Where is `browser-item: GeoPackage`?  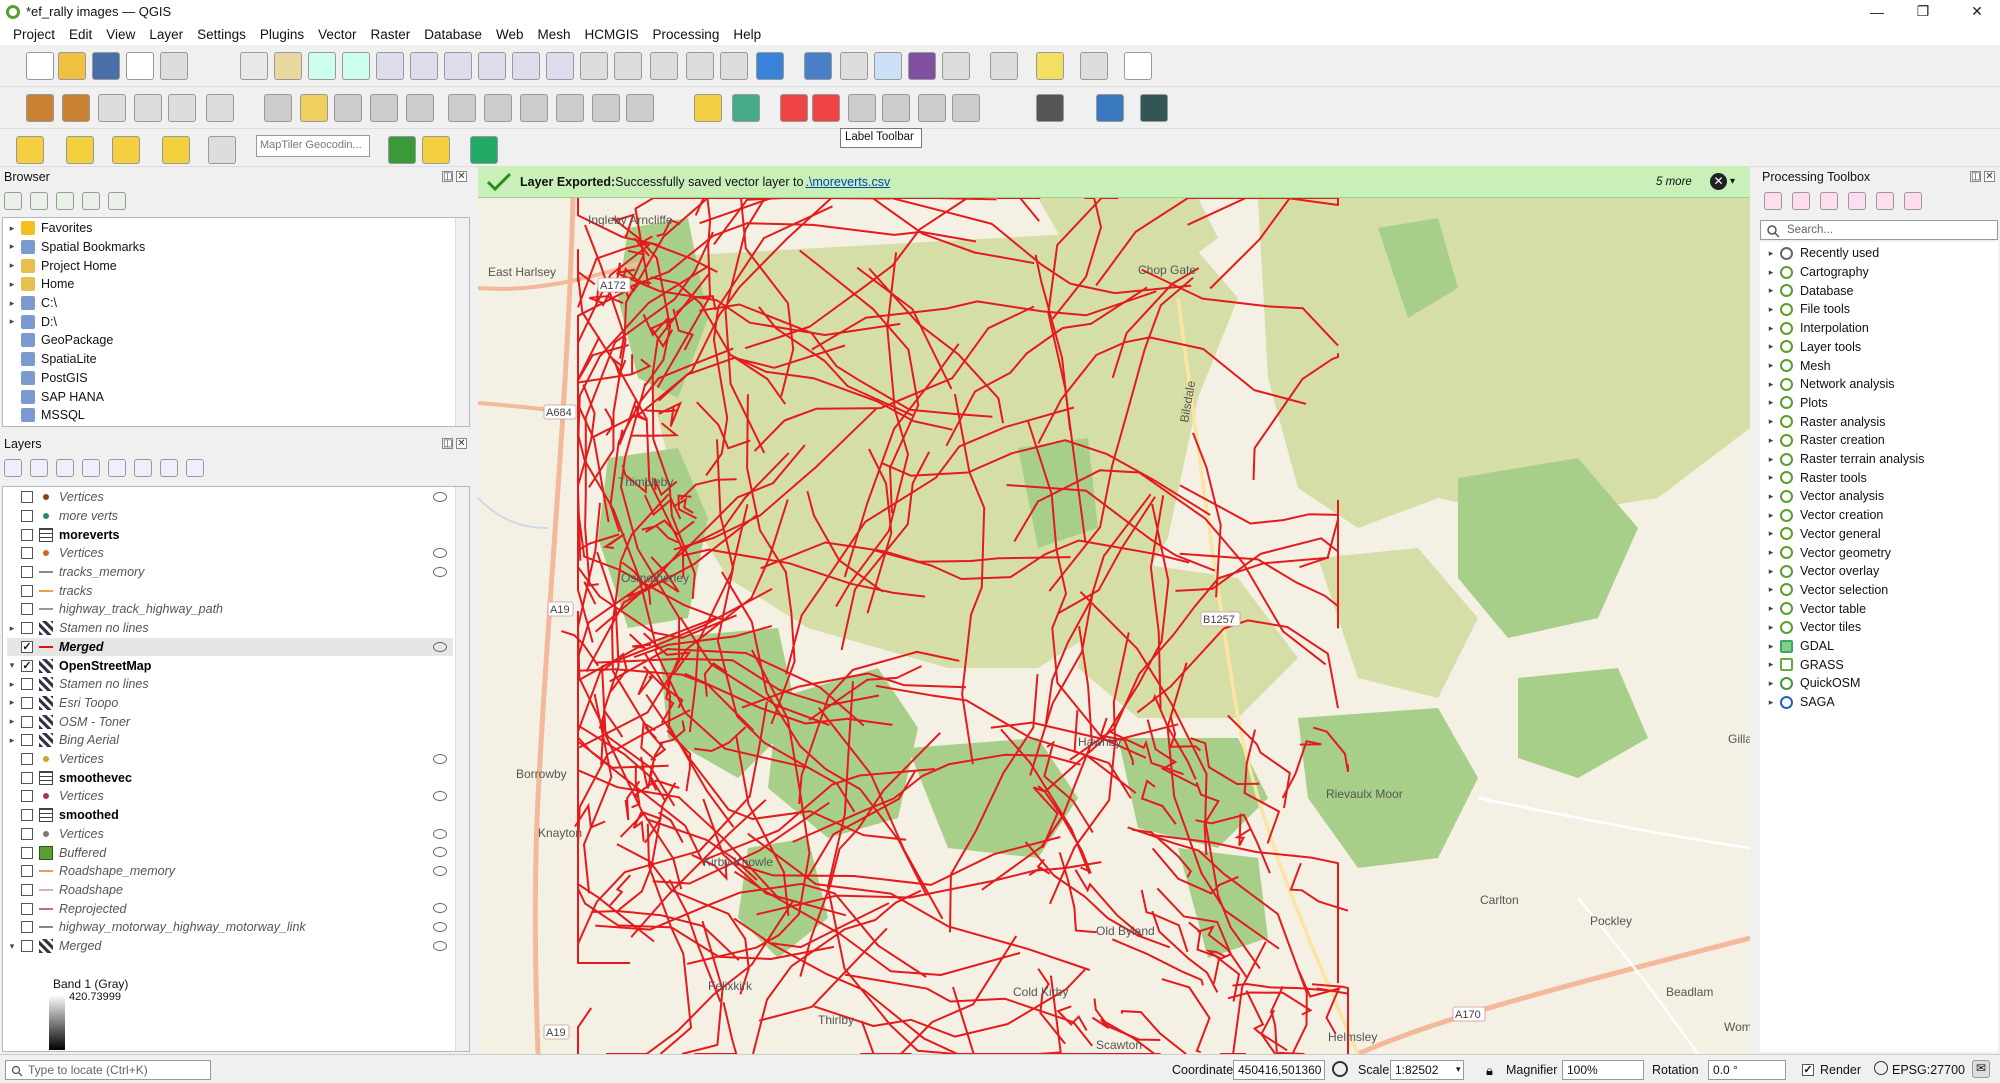
browser-item: GeoPackage is located at coordinates (60, 340).